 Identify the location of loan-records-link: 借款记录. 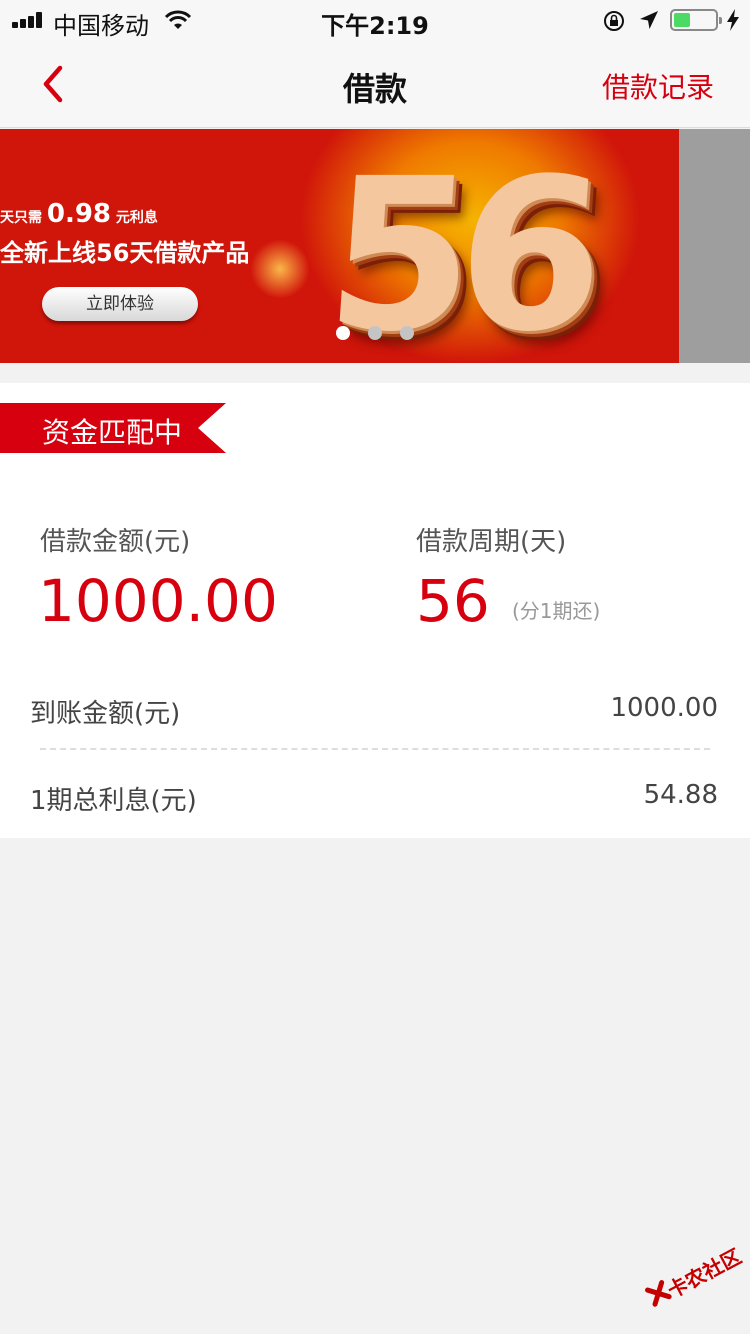
(658, 86).